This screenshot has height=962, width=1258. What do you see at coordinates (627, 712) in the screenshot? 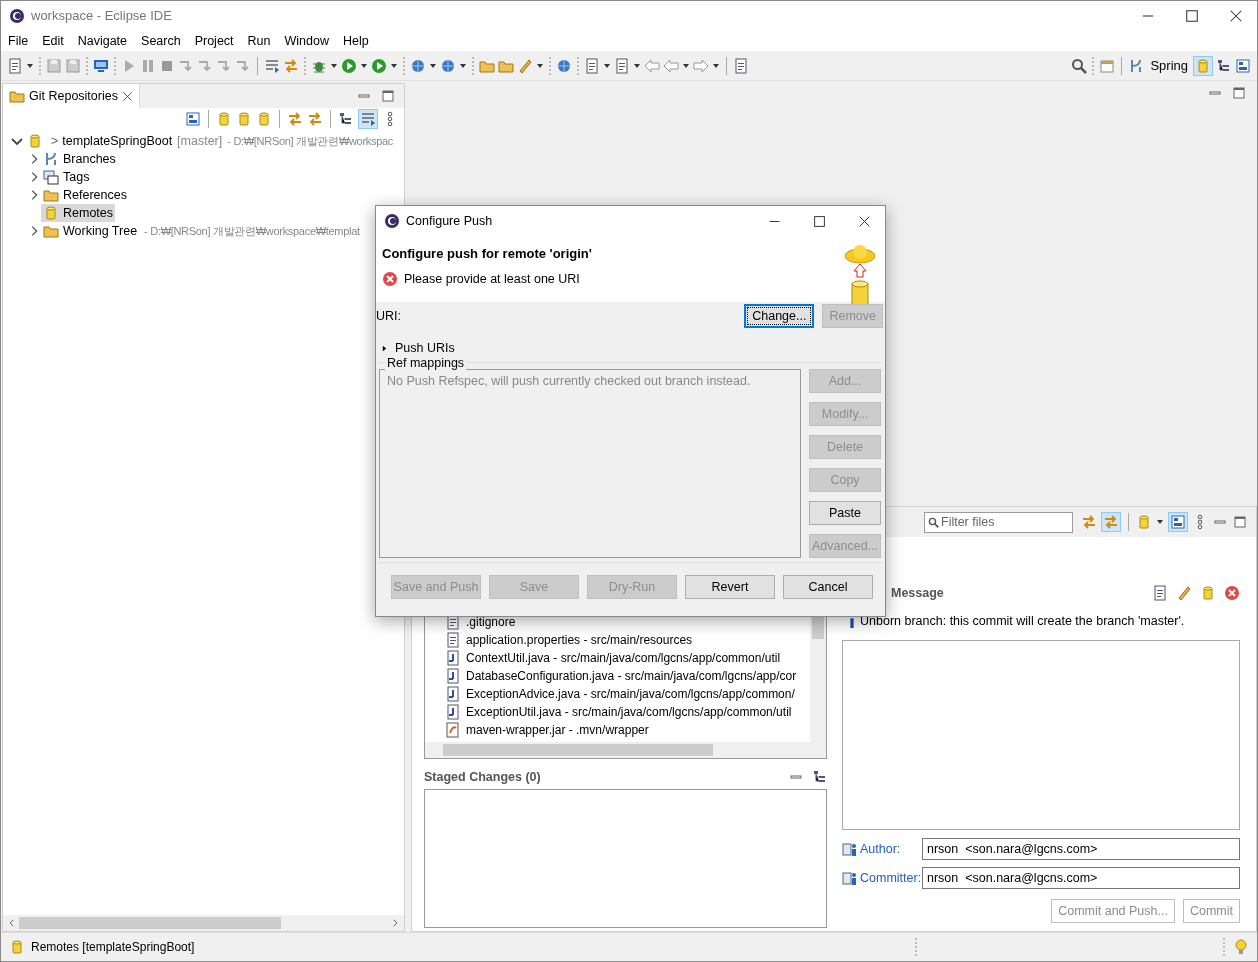
I see `changed-file-entry: ExceptionUtil.java - src/main/java/com/lgcns/app/common/util` at bounding box center [627, 712].